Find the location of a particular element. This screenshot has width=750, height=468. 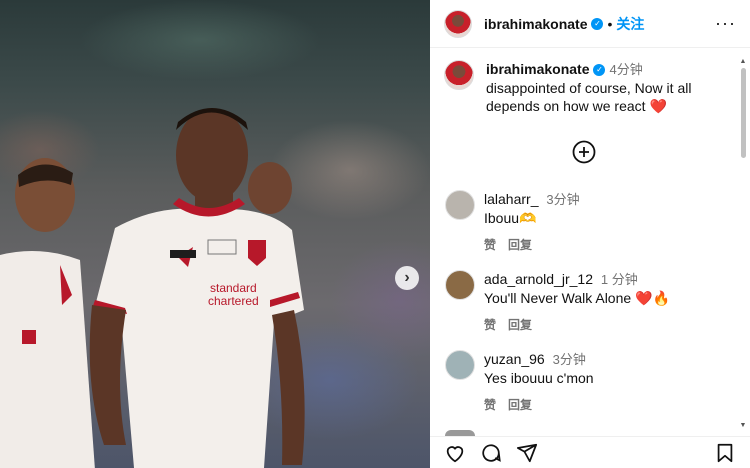

author-avatar is located at coordinates (458, 23).